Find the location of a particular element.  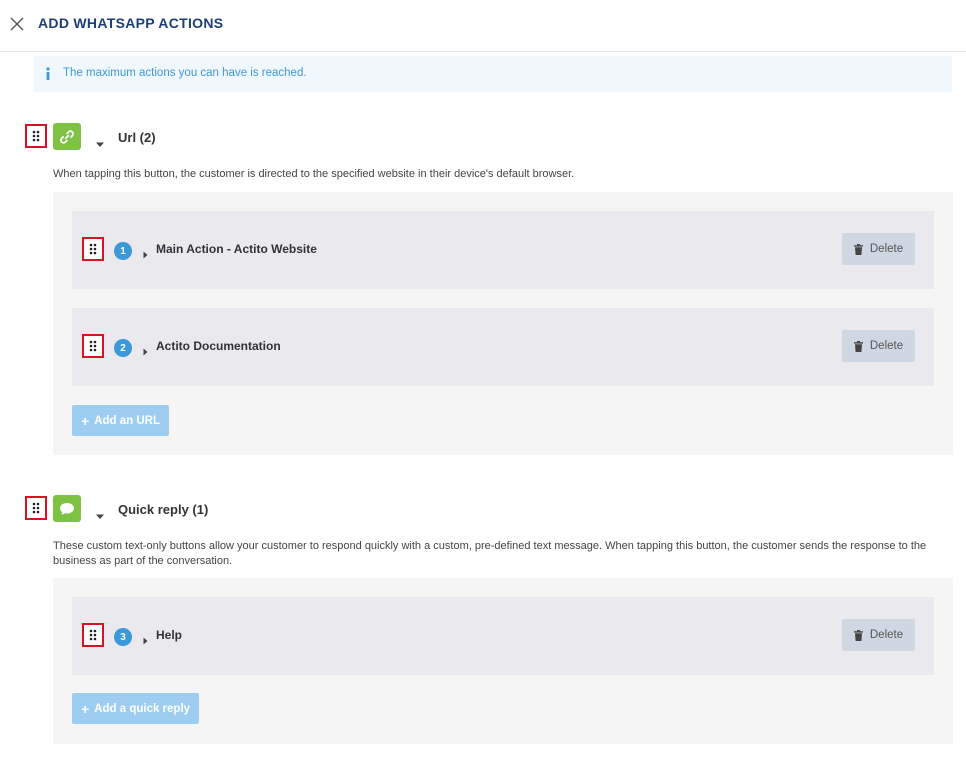

section-title: Url (2) is located at coordinates (137, 137).